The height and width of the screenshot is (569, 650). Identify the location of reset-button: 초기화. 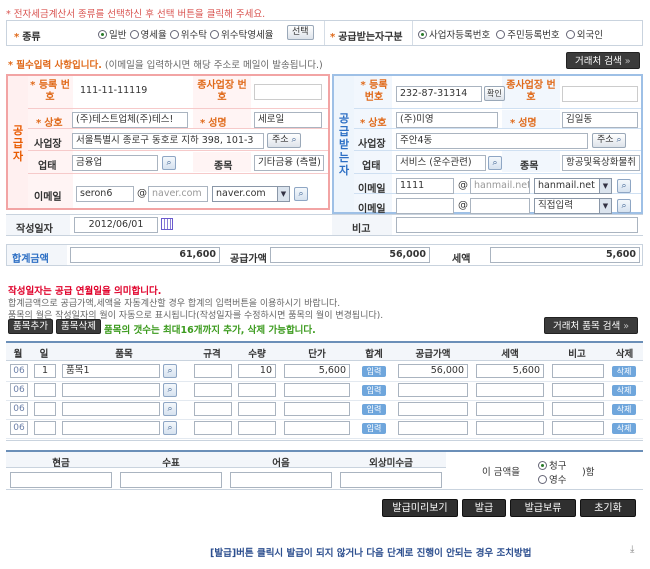
(608, 508).